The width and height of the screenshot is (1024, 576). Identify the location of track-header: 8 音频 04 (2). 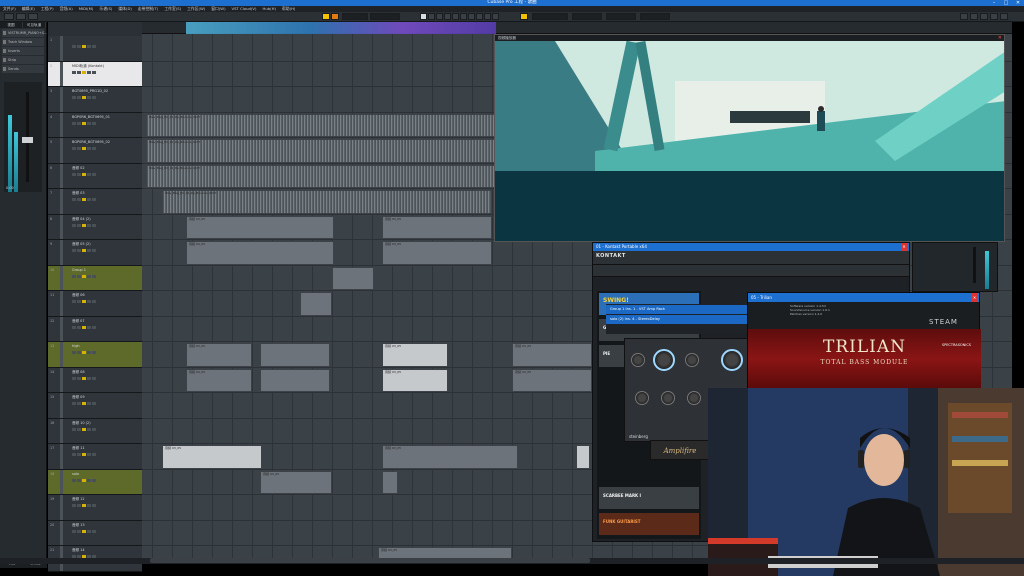
(95, 227).